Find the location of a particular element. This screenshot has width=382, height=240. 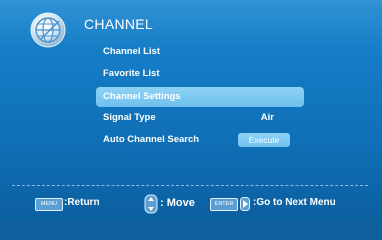

footer-divider is located at coordinates (190, 185).